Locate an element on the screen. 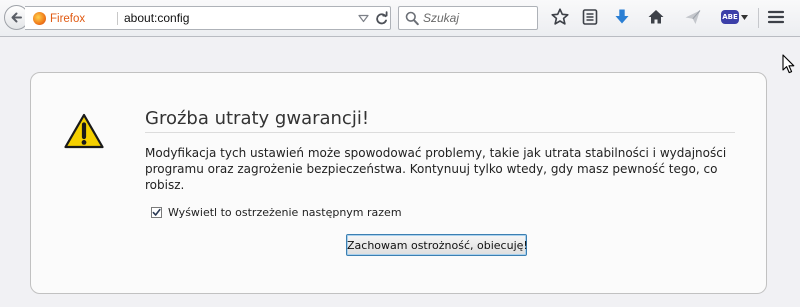  toolbar-divider is located at coordinates (758, 18).